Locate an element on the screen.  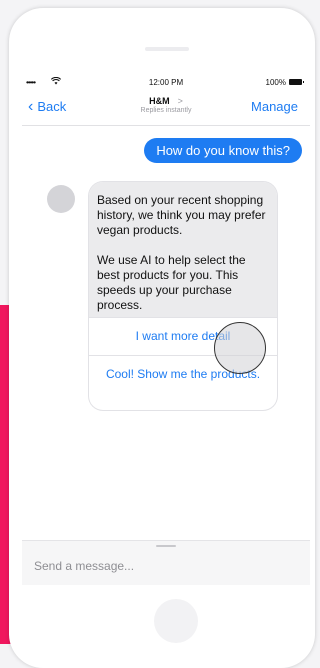
message-composer is located at coordinates (166, 562).